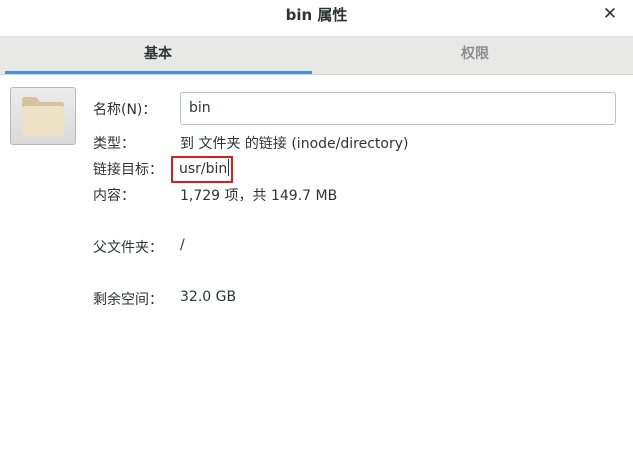 The image size is (633, 454). Describe the element at coordinates (158, 72) in the screenshot. I see `active-tab-indicator` at that location.